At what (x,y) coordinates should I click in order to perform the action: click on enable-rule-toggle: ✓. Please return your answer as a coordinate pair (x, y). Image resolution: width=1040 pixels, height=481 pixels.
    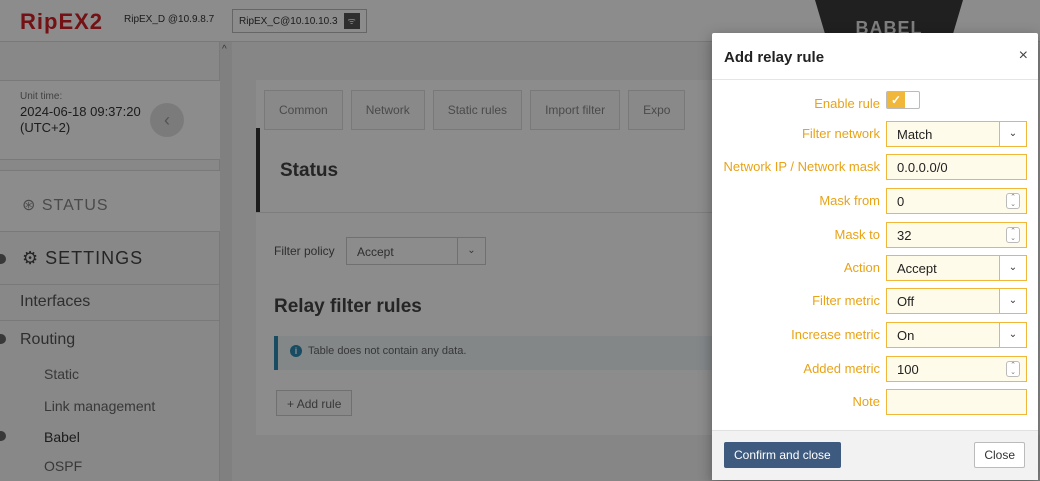
    Looking at the image, I should click on (903, 100).